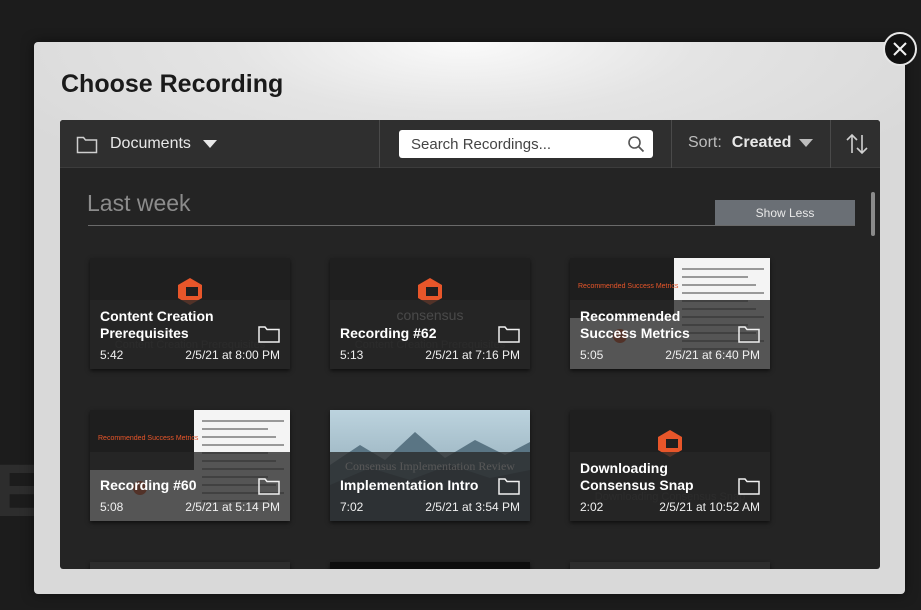 This screenshot has width=921, height=610. I want to click on sort-dropdown: Sort: Created, so click(751, 143).